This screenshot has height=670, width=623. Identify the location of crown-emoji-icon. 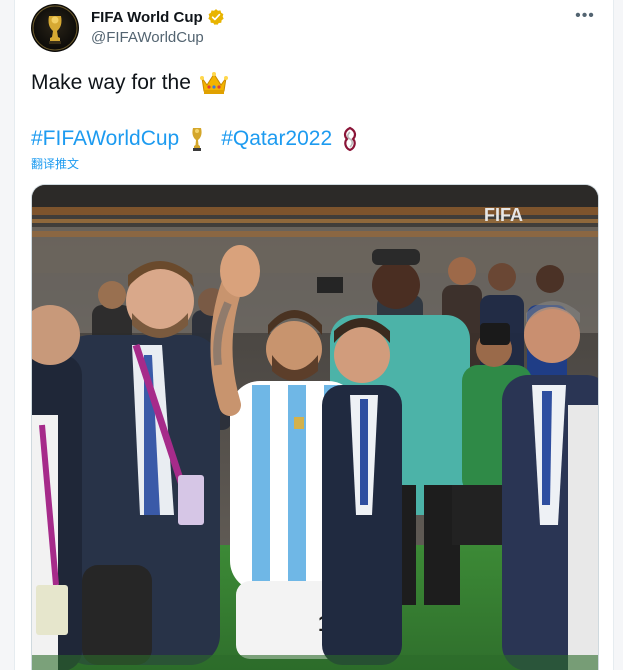
(214, 83).